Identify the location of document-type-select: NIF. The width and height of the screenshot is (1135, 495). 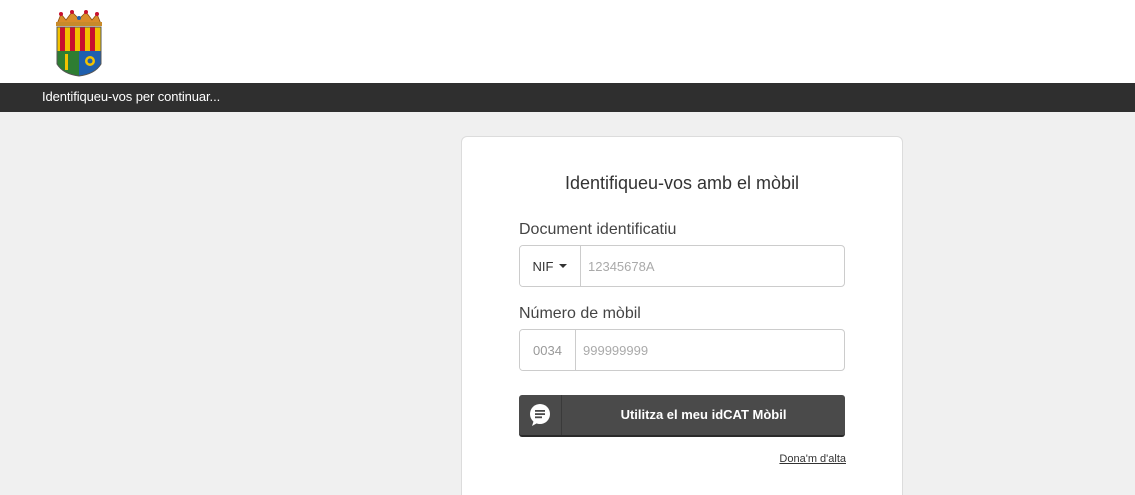
(550, 266).